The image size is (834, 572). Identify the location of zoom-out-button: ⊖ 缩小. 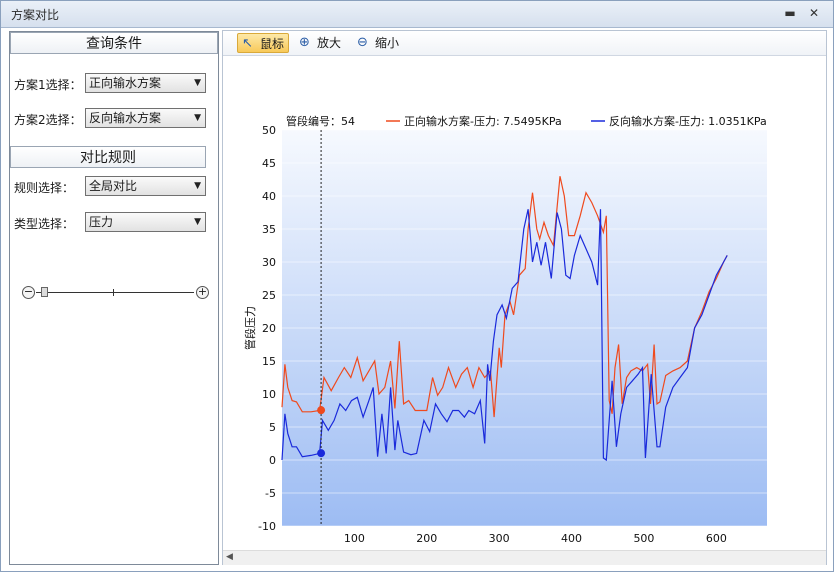
(378, 43).